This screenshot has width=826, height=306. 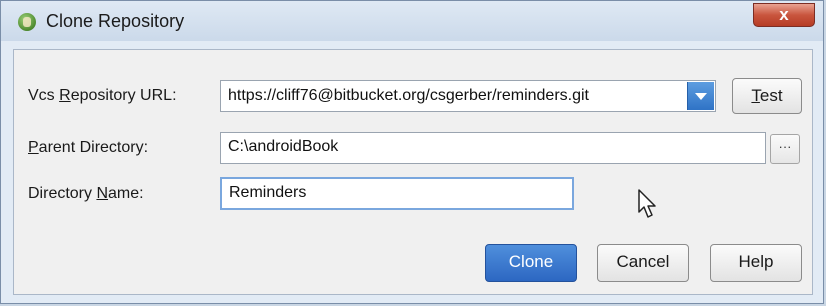 I want to click on directory-name-label-post: ame:, so click(x=126, y=193).